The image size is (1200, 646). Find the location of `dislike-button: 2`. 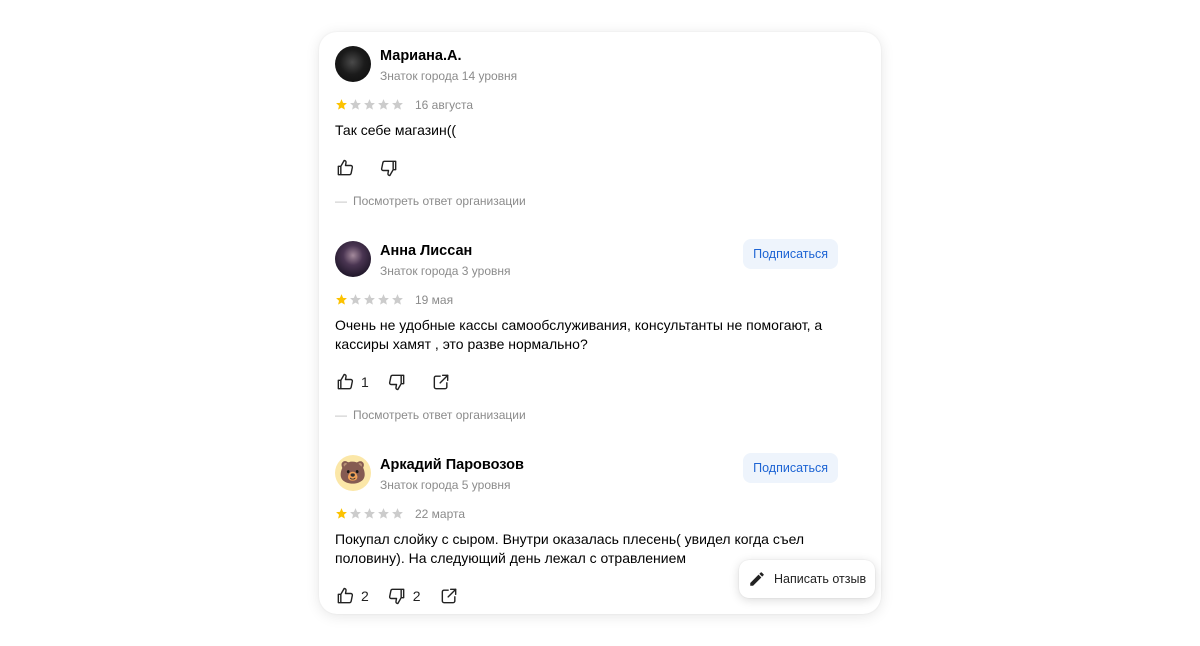

dislike-button: 2 is located at coordinates (404, 596).